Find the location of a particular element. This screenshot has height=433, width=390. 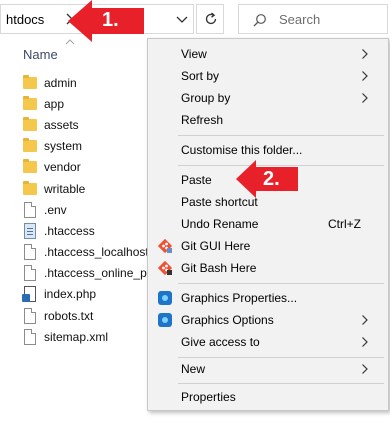

php-file-icon is located at coordinates (30, 294).